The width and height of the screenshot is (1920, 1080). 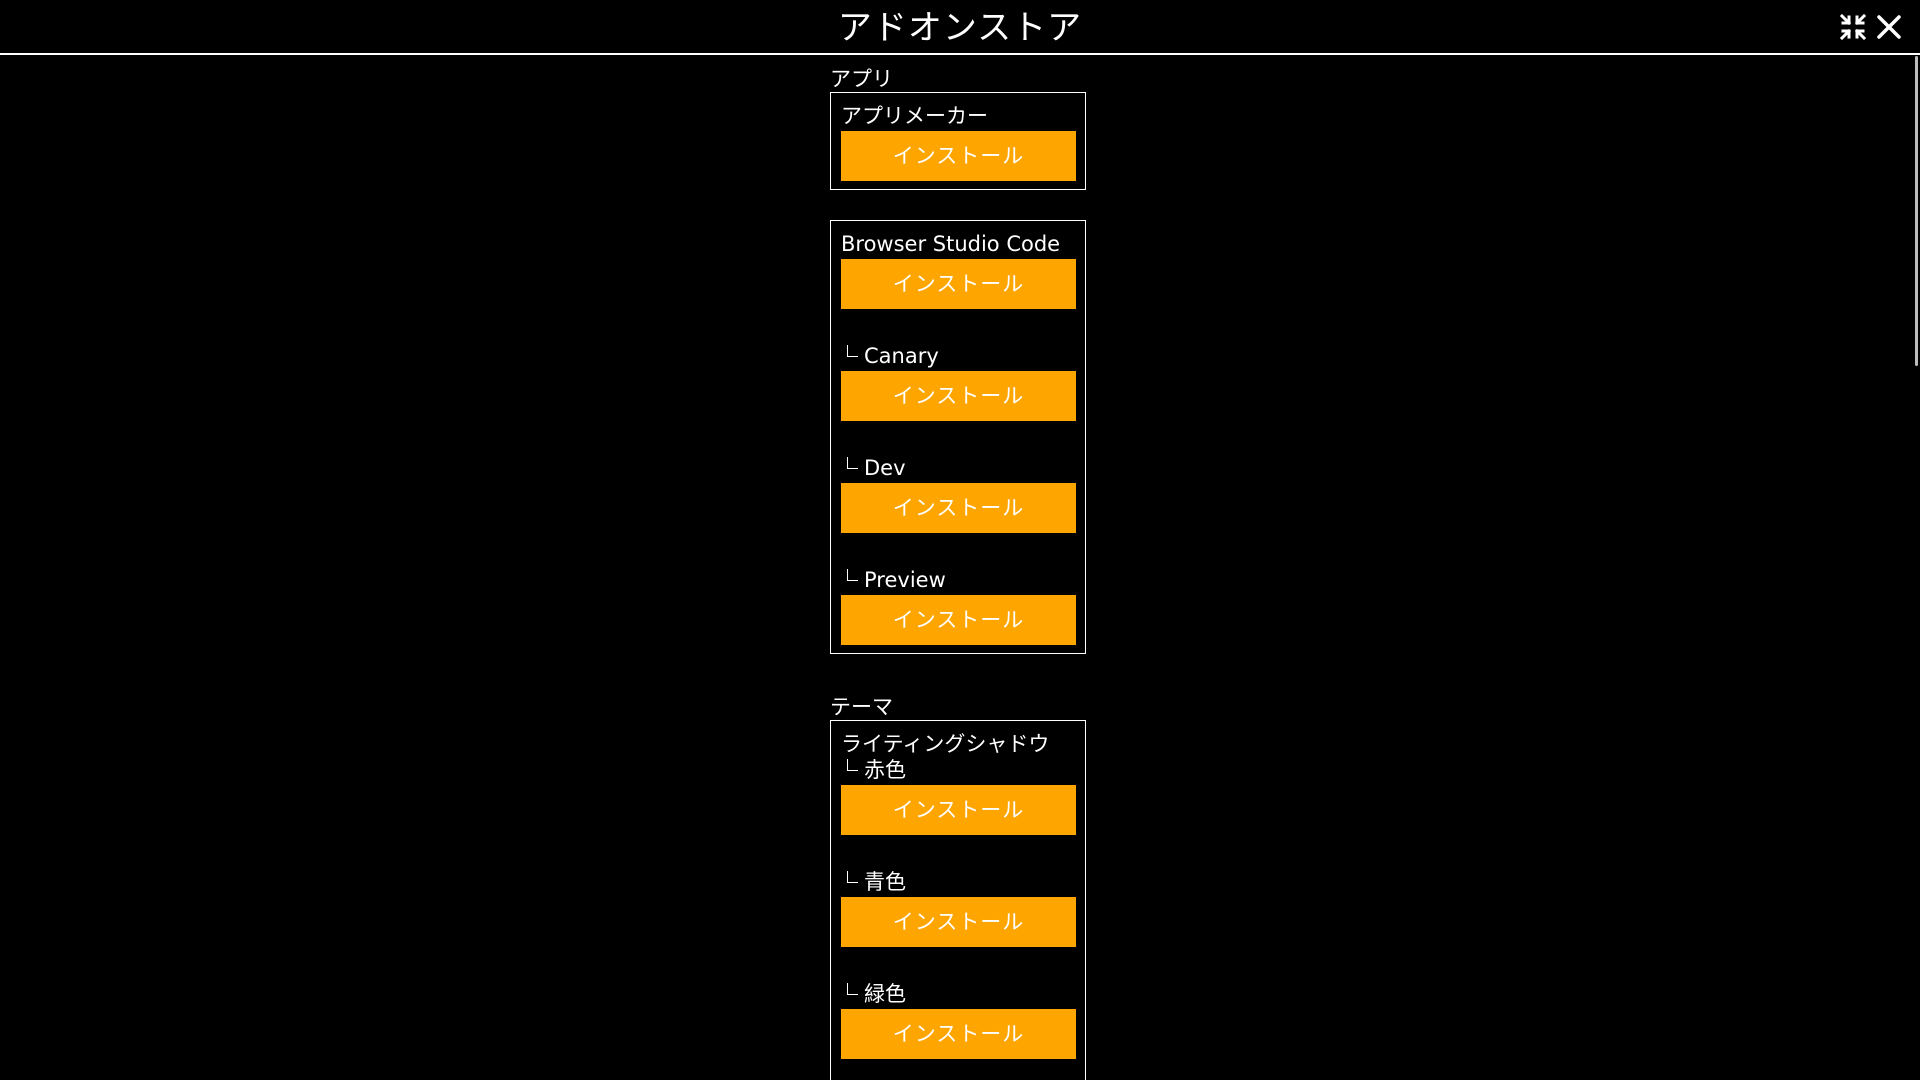 I want to click on variant-name: Canary, so click(x=958, y=356).